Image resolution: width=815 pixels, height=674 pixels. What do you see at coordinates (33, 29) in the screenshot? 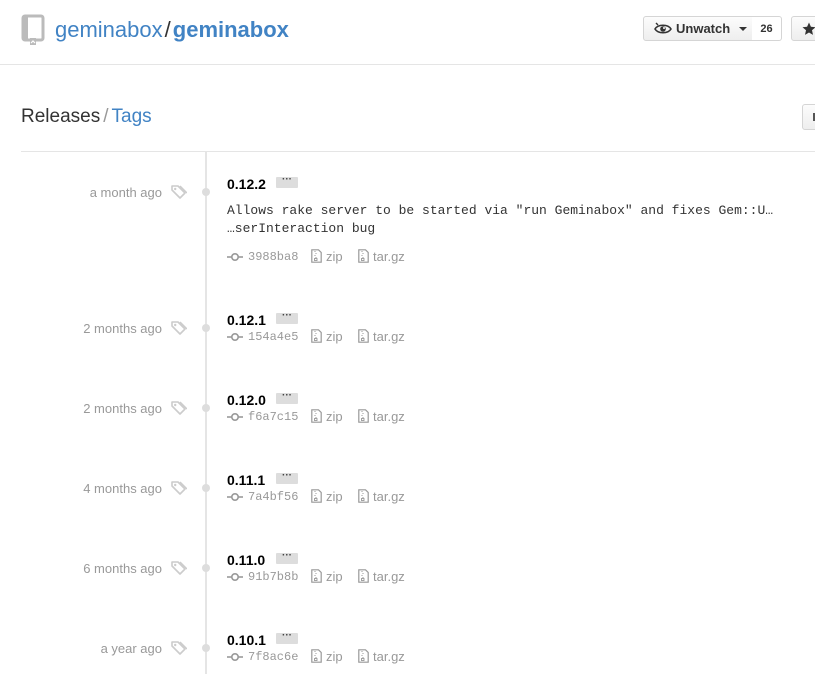
I see `repo-icon` at bounding box center [33, 29].